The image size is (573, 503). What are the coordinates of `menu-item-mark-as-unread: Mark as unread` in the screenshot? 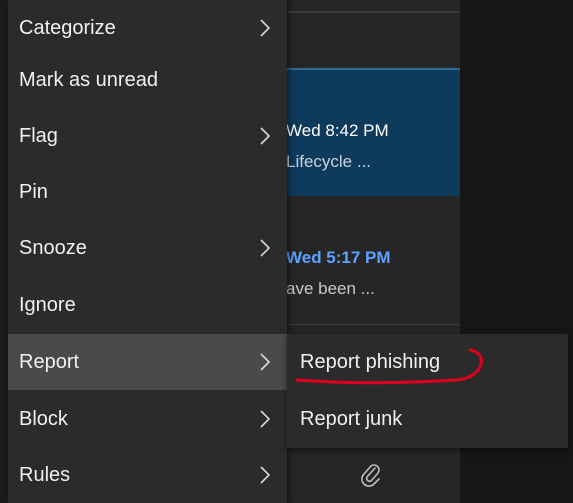 It's located at (147, 80).